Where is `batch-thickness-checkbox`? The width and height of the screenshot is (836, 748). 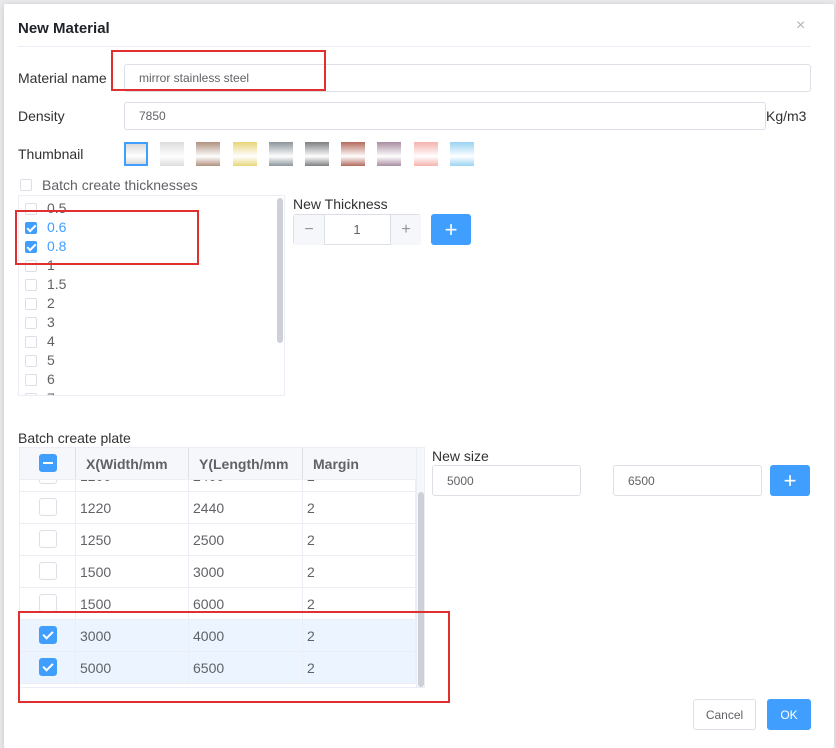
batch-thickness-checkbox is located at coordinates (26, 185).